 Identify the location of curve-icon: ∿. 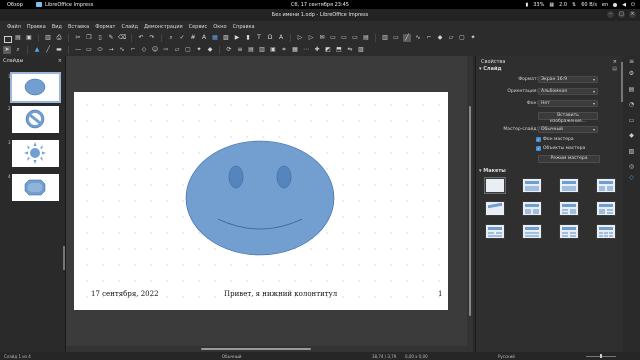
(418, 38).